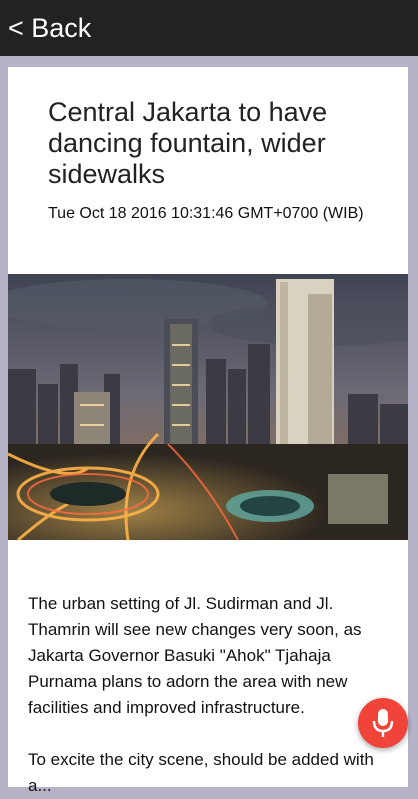 The height and width of the screenshot is (799, 418). What do you see at coordinates (206, 213) in the screenshot?
I see `article-date: Tue Oct 18 2016 10:31:46 GMT+0700 (WIB)` at bounding box center [206, 213].